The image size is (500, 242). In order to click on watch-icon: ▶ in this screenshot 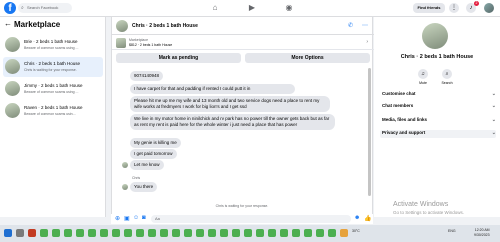, I will do `click(252, 8)`.